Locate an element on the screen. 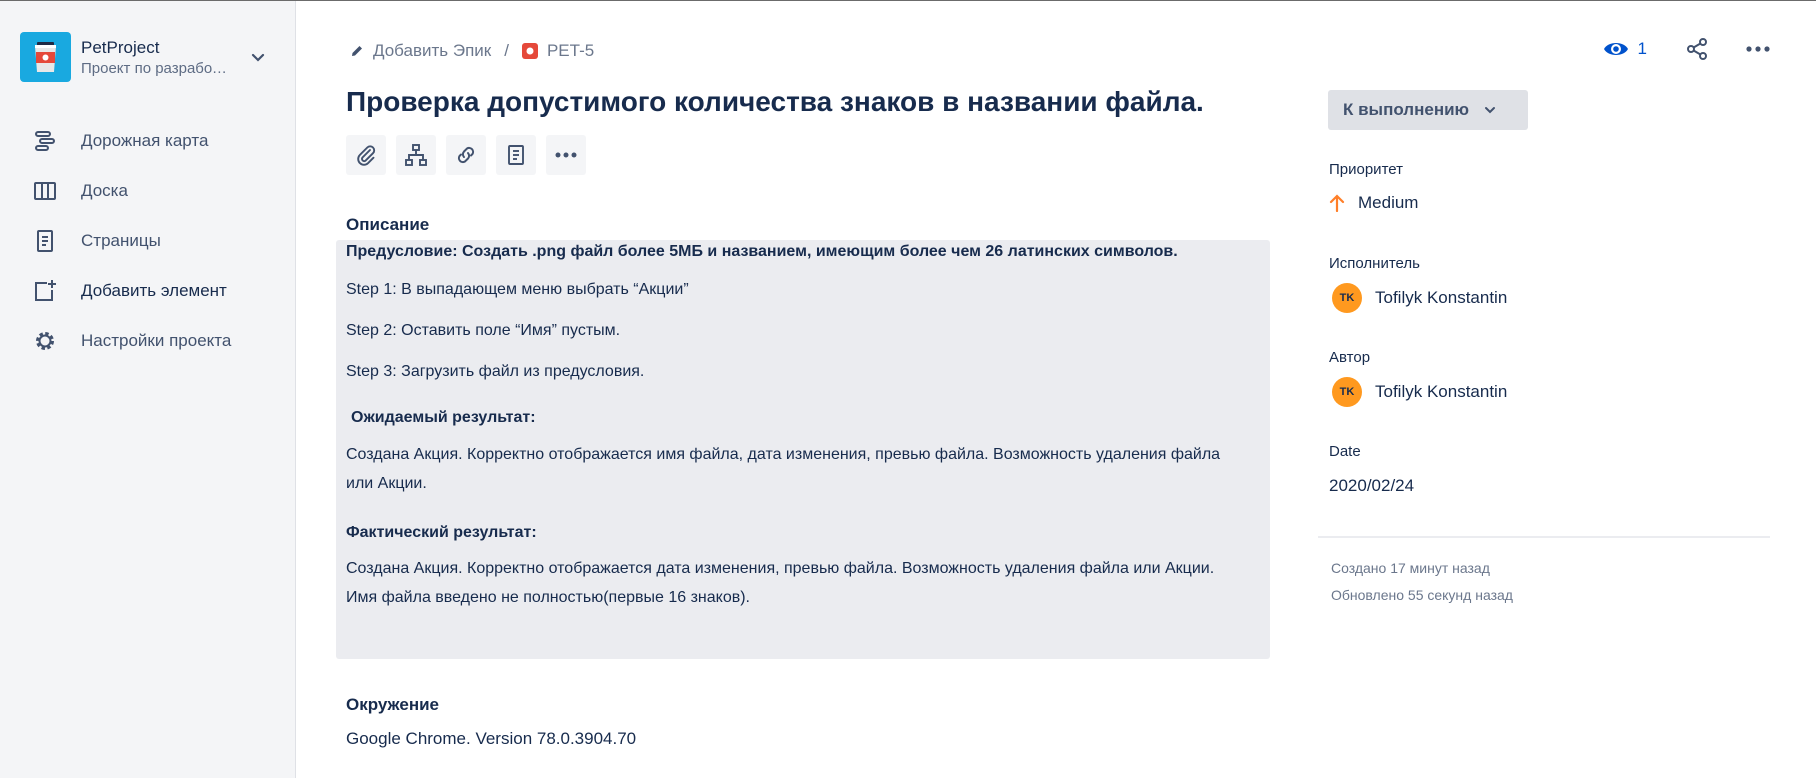  issue-toolbar is located at coordinates (471, 155).